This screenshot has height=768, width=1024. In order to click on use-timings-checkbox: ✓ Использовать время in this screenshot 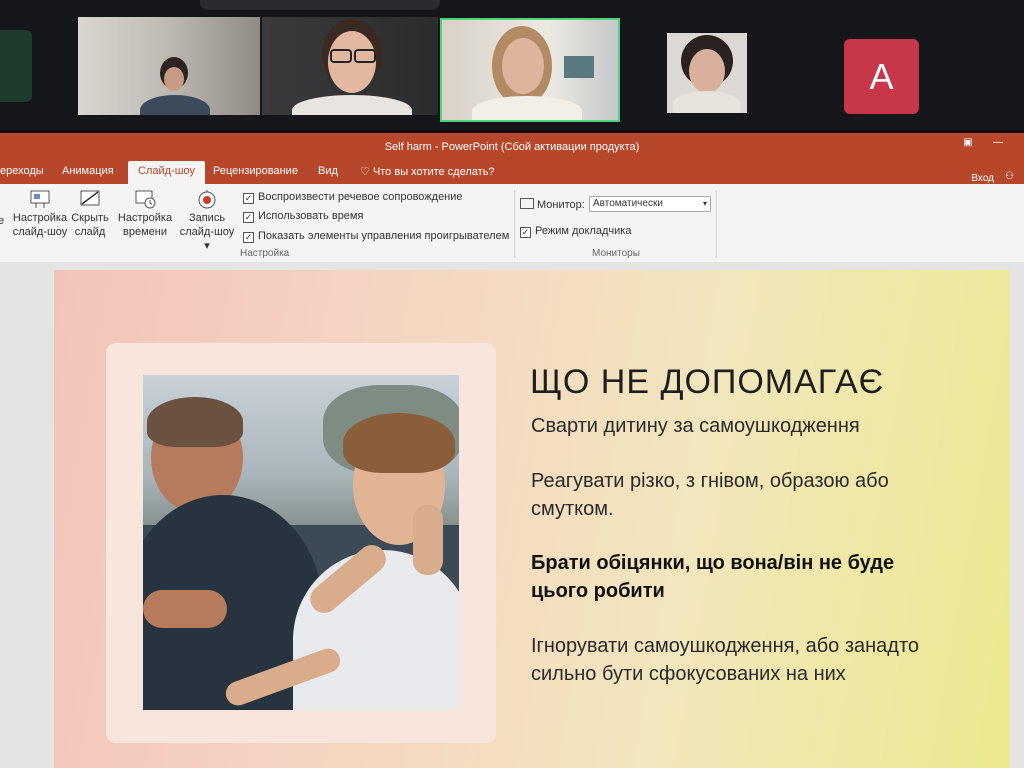, I will do `click(303, 216)`.